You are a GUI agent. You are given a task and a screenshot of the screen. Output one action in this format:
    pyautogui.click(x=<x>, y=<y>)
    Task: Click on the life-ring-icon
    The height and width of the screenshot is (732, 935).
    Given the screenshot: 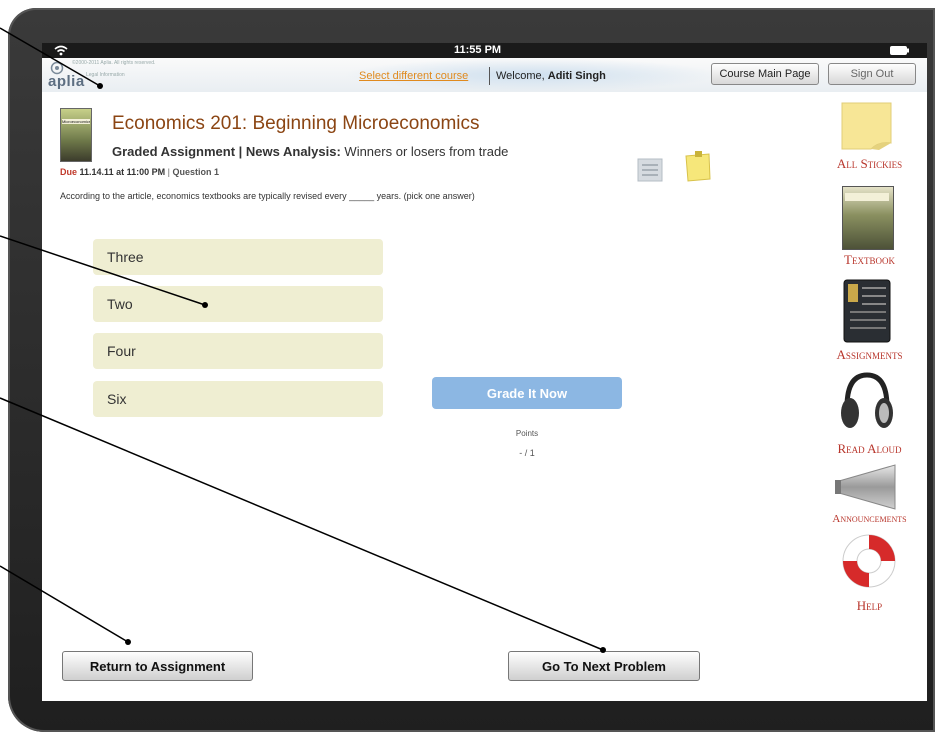 What is the action you would take?
    pyautogui.click(x=869, y=561)
    